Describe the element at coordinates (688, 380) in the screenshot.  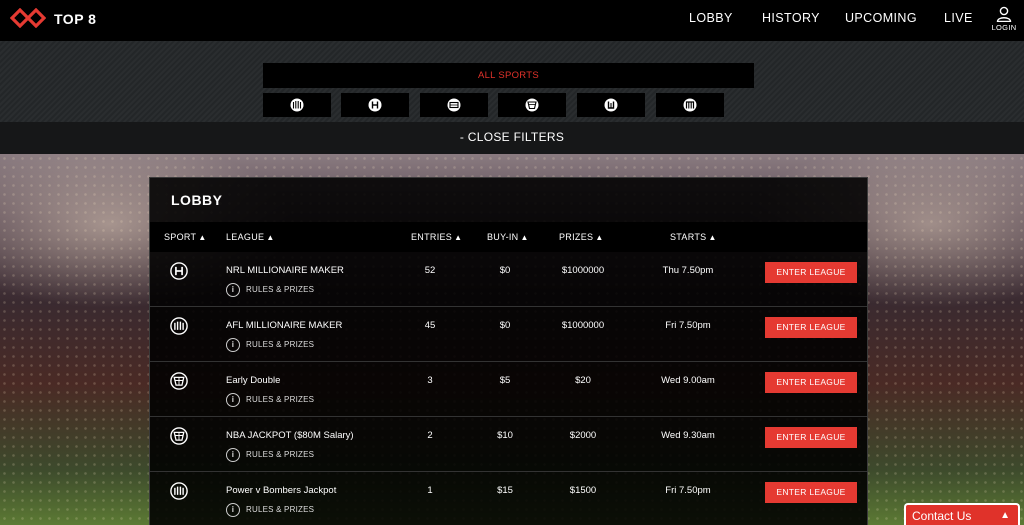
I see `starts-value: Wed 9.00am` at that location.